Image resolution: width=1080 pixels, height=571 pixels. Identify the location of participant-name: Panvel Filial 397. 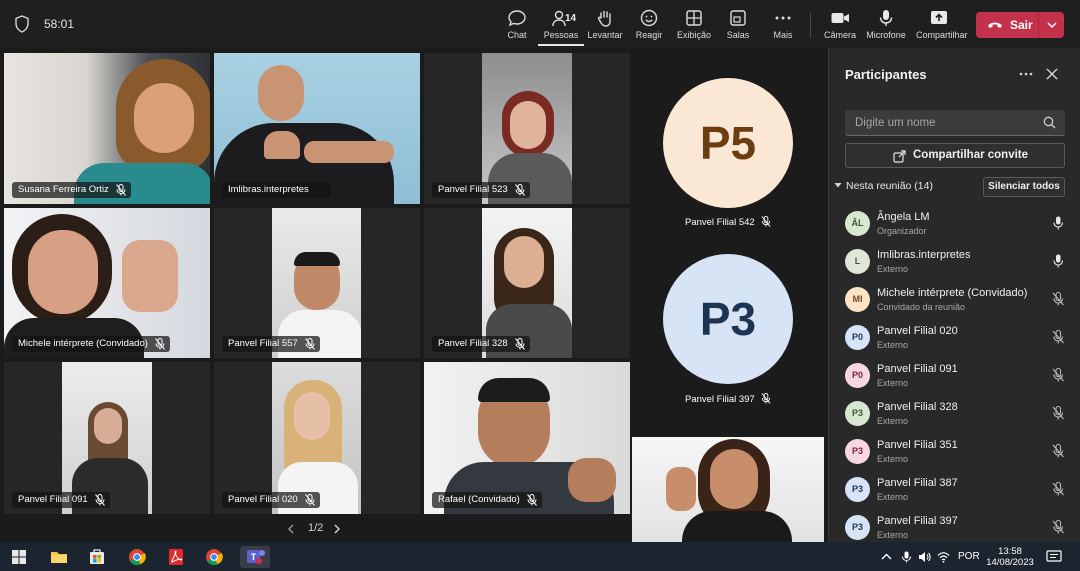
(917, 521).